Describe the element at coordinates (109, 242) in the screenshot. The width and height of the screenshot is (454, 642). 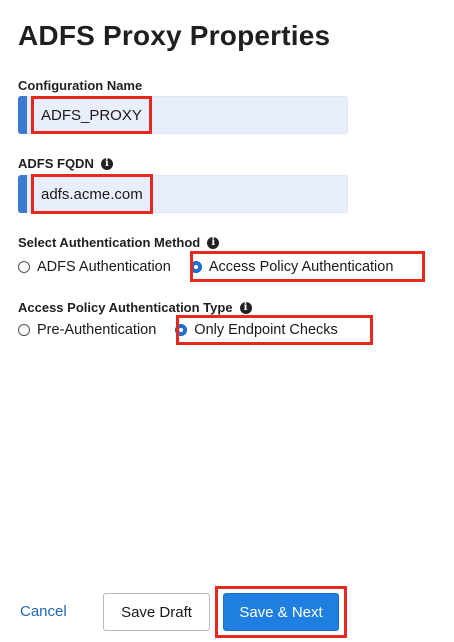
I see `auth-method-label-text: Select Authentication Method` at that location.